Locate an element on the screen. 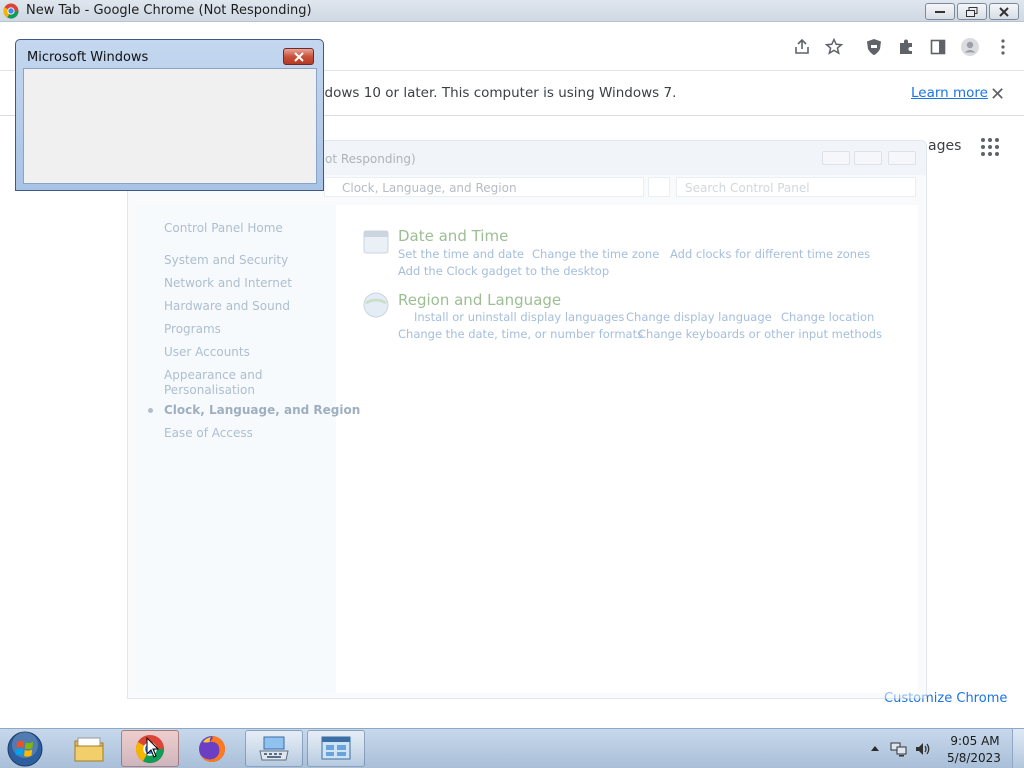 This screenshot has width=1024, height=768. nav-control-panel-home: Control Panel Home is located at coordinates (223, 228).